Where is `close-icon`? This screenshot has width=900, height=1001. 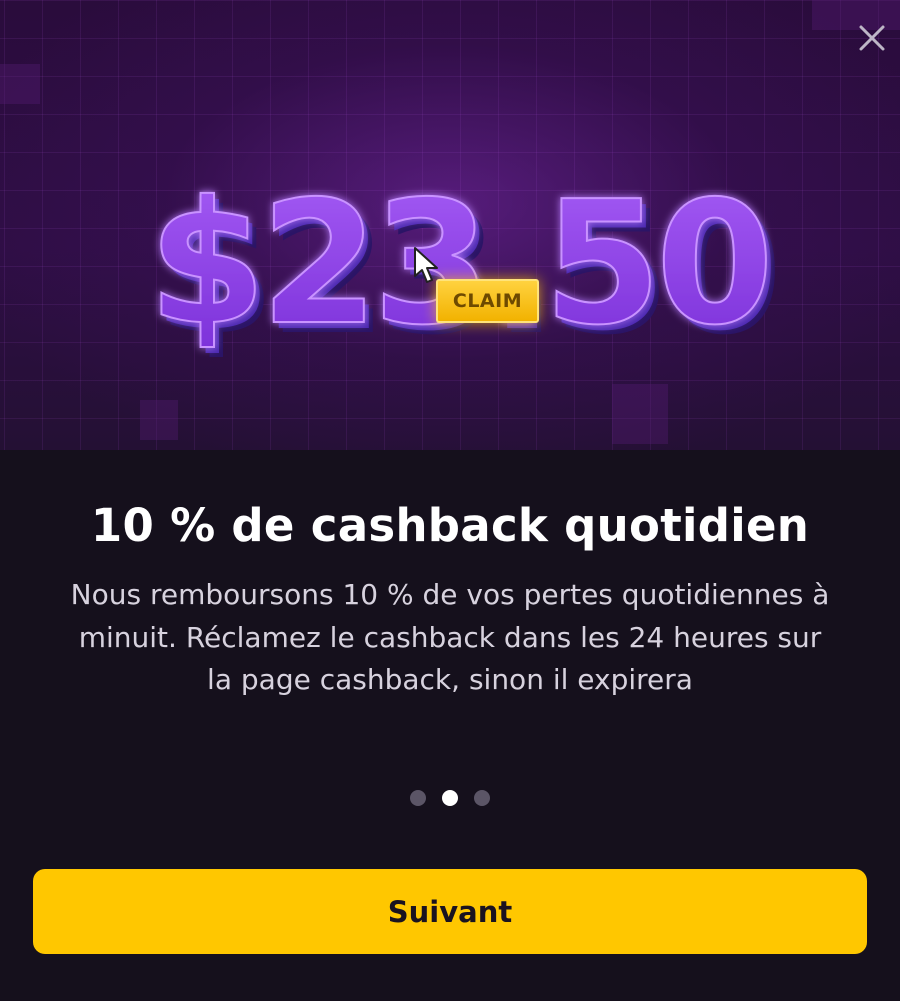 close-icon is located at coordinates (872, 38).